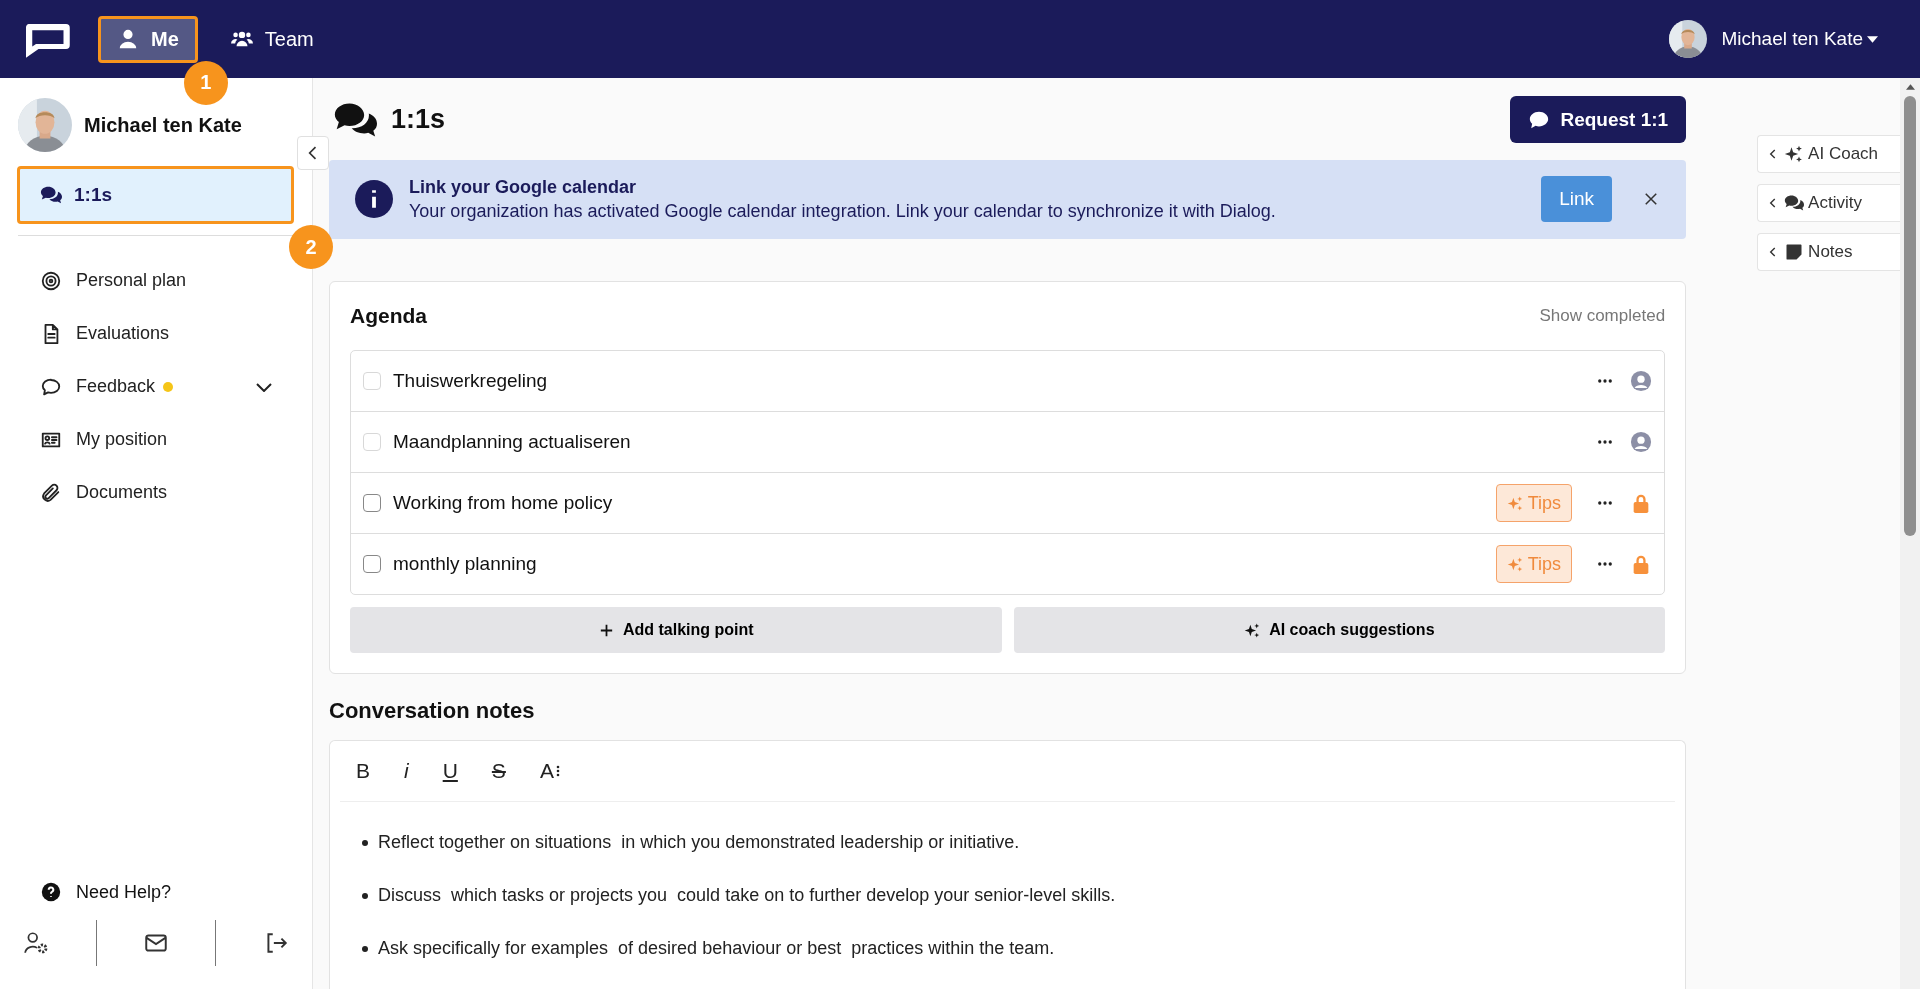 The height and width of the screenshot is (989, 1920). Describe the element at coordinates (1828, 154) in the screenshot. I see `panel-tab: AI Coach` at that location.